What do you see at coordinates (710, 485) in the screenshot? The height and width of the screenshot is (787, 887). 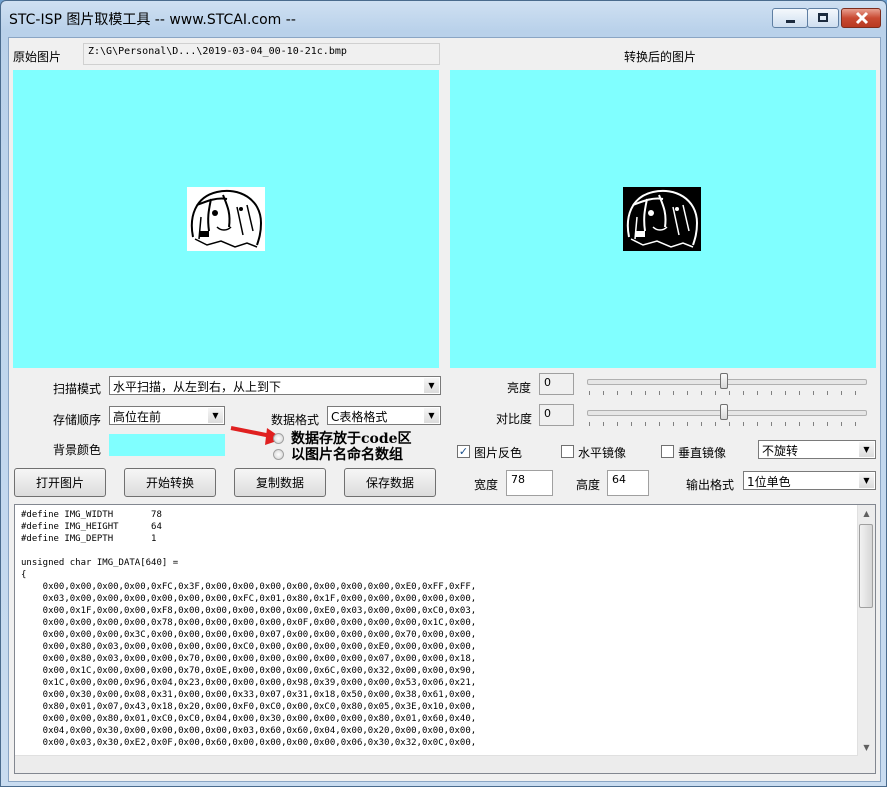 I see `output-format-label: 输出格式` at bounding box center [710, 485].